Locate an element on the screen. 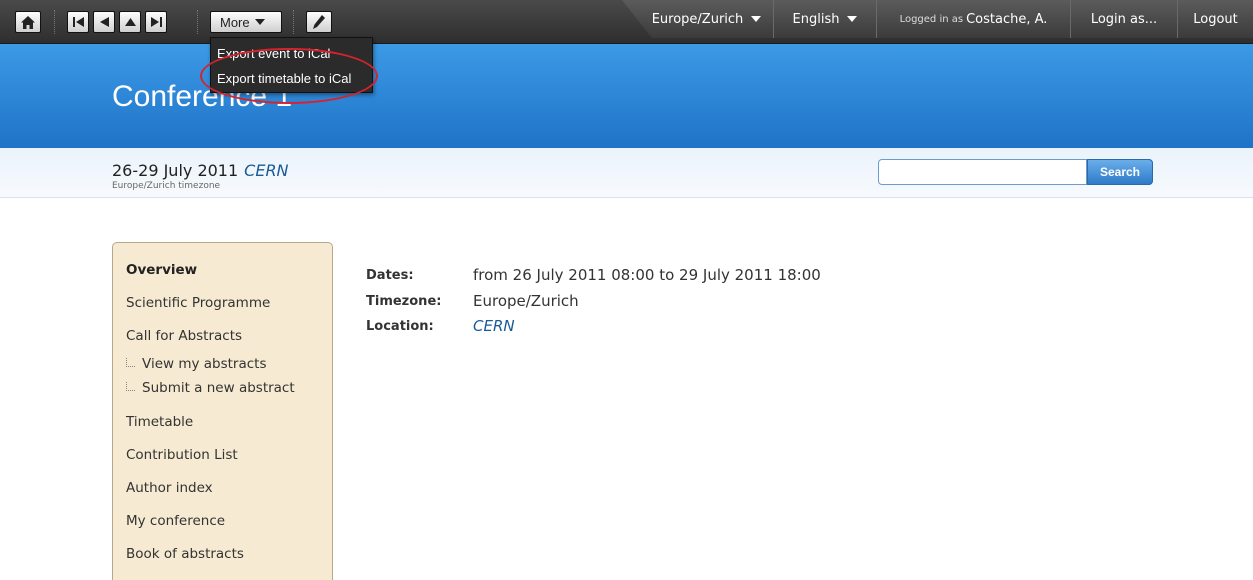 The width and height of the screenshot is (1253, 580). up-button is located at coordinates (130, 22).